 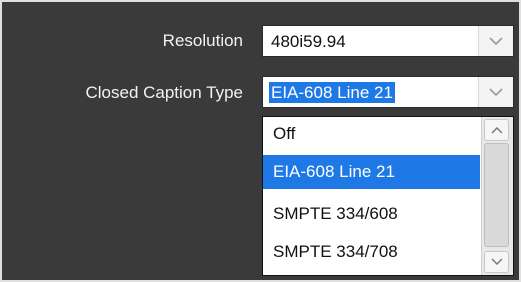 I want to click on caption-type-select: EIA-608 Line 21, so click(x=388, y=92).